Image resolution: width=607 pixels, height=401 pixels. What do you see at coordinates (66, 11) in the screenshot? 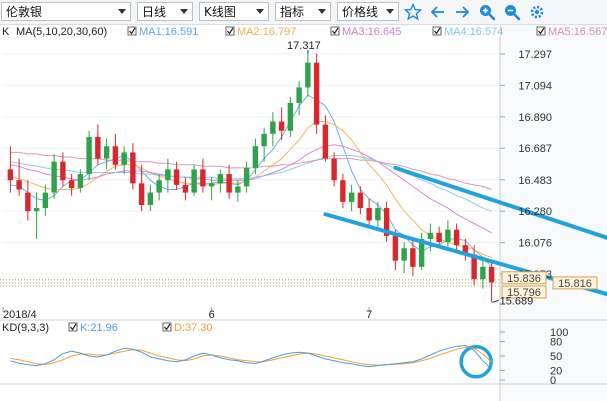
I see `instrument-select: 伦敦银` at bounding box center [66, 11].